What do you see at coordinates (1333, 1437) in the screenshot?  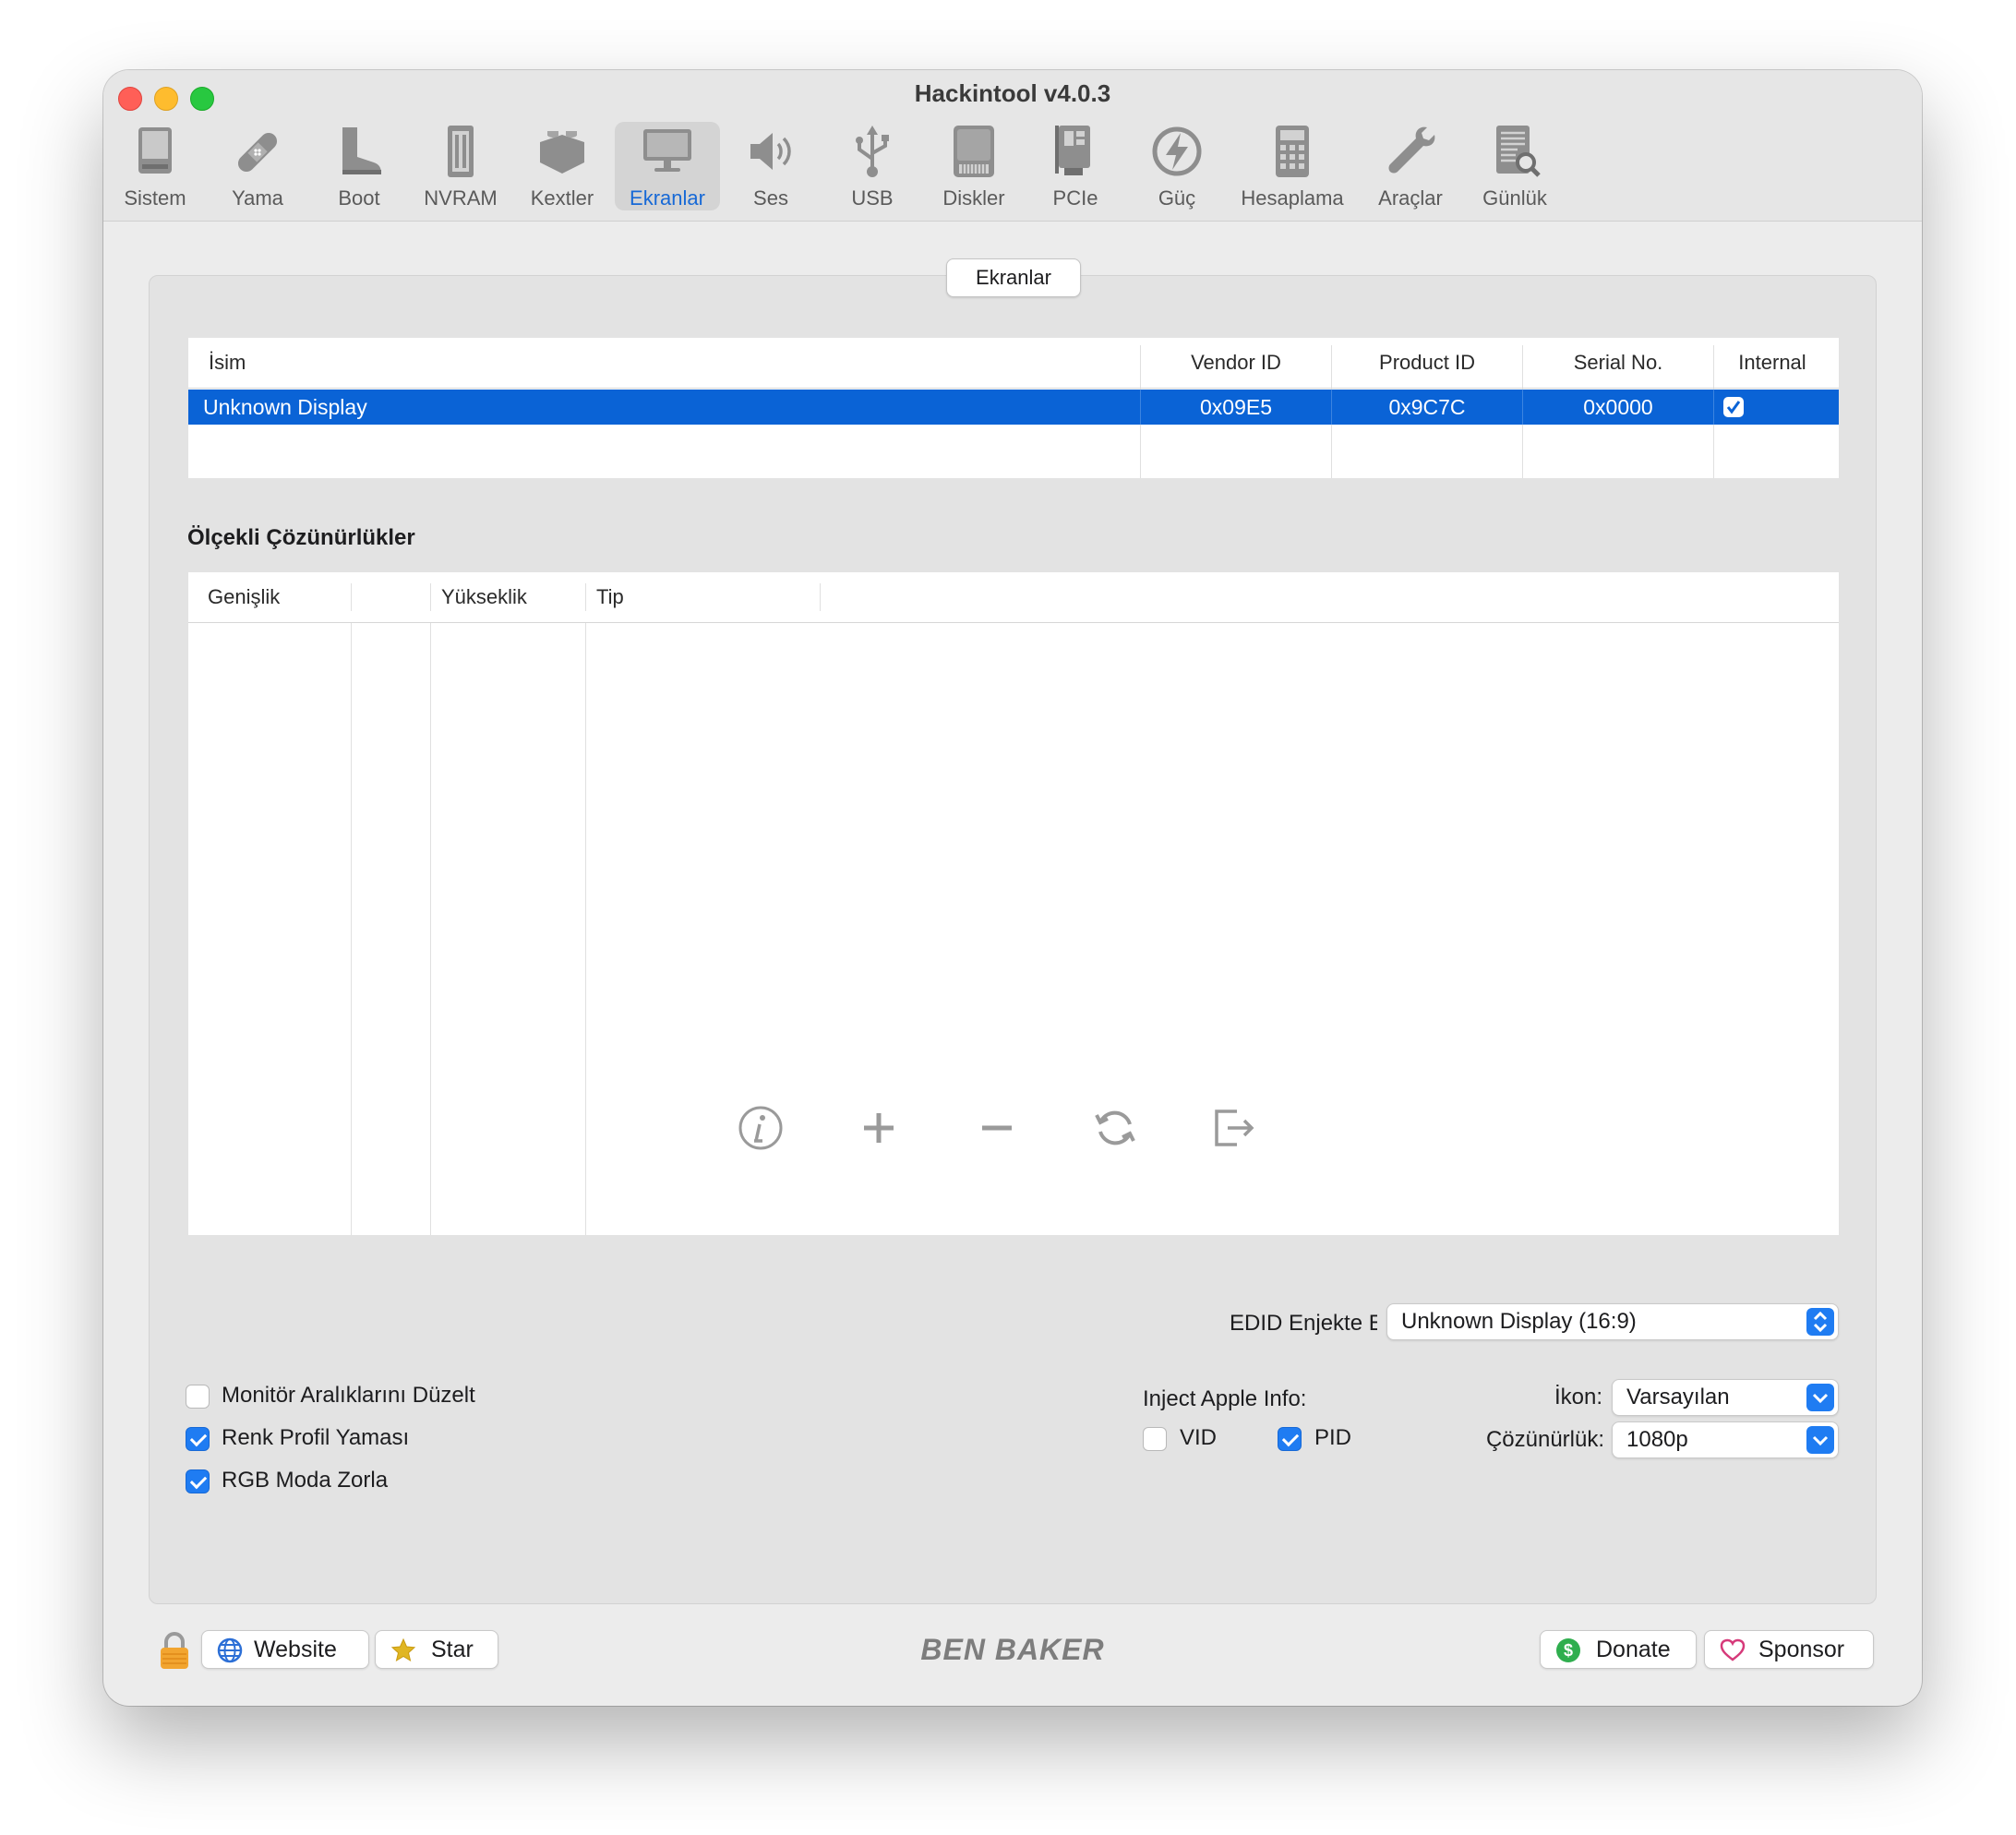 I see `pid-label: PID` at bounding box center [1333, 1437].